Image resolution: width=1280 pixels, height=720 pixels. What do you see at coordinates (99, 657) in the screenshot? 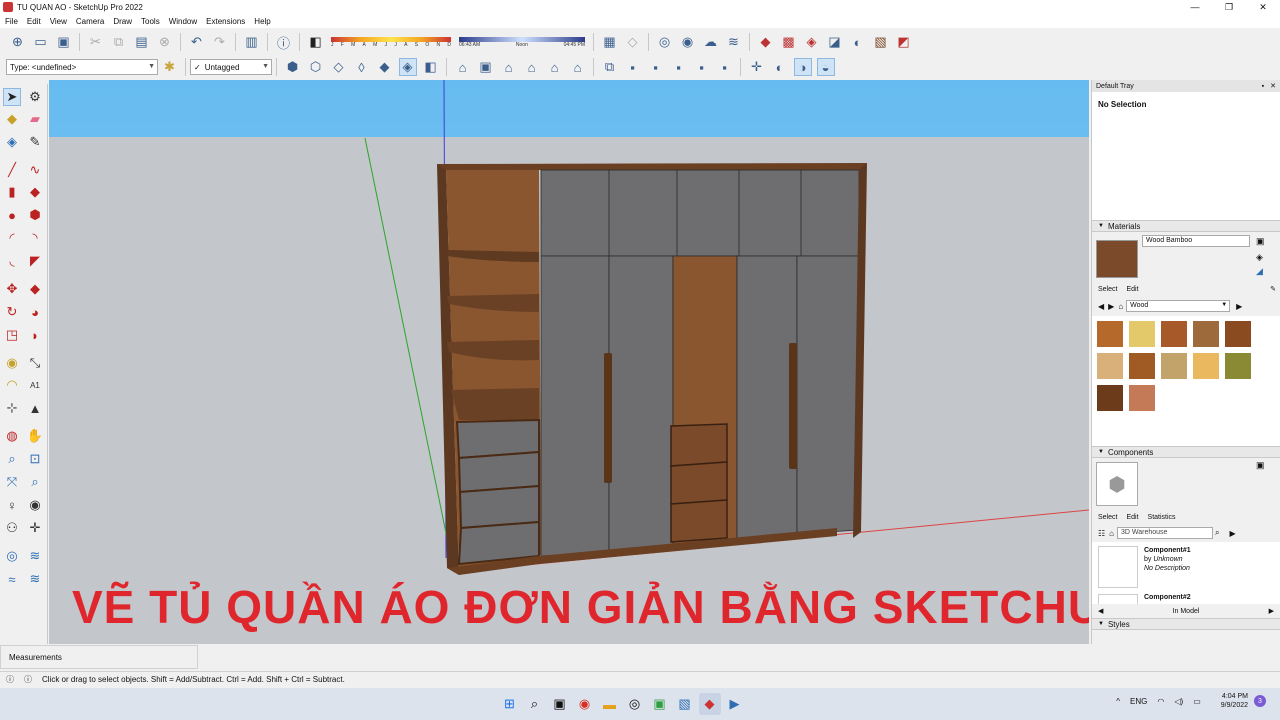
I see `measurements-box: Measurements` at bounding box center [99, 657].